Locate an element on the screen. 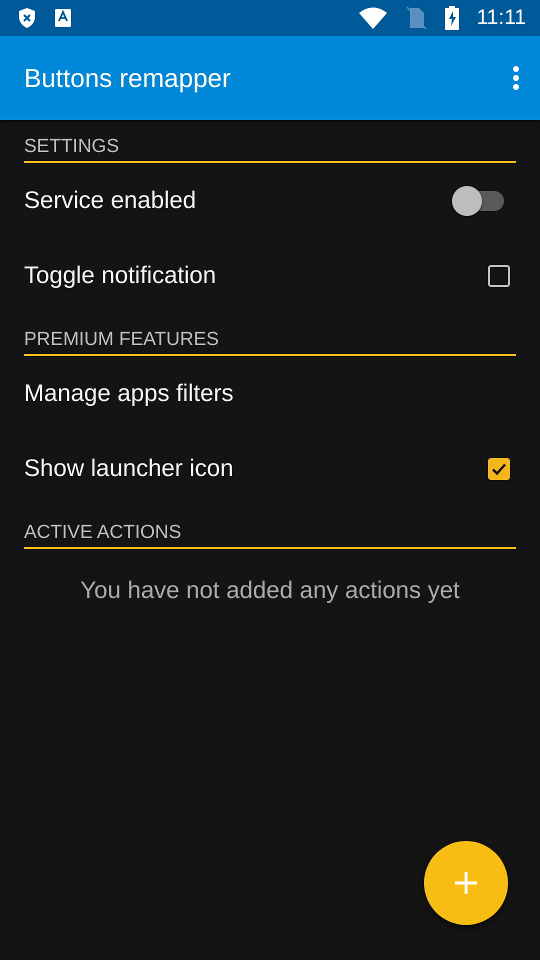 Image resolution: width=540 pixels, height=960 pixels. battery-charging-icon is located at coordinates (451, 18).